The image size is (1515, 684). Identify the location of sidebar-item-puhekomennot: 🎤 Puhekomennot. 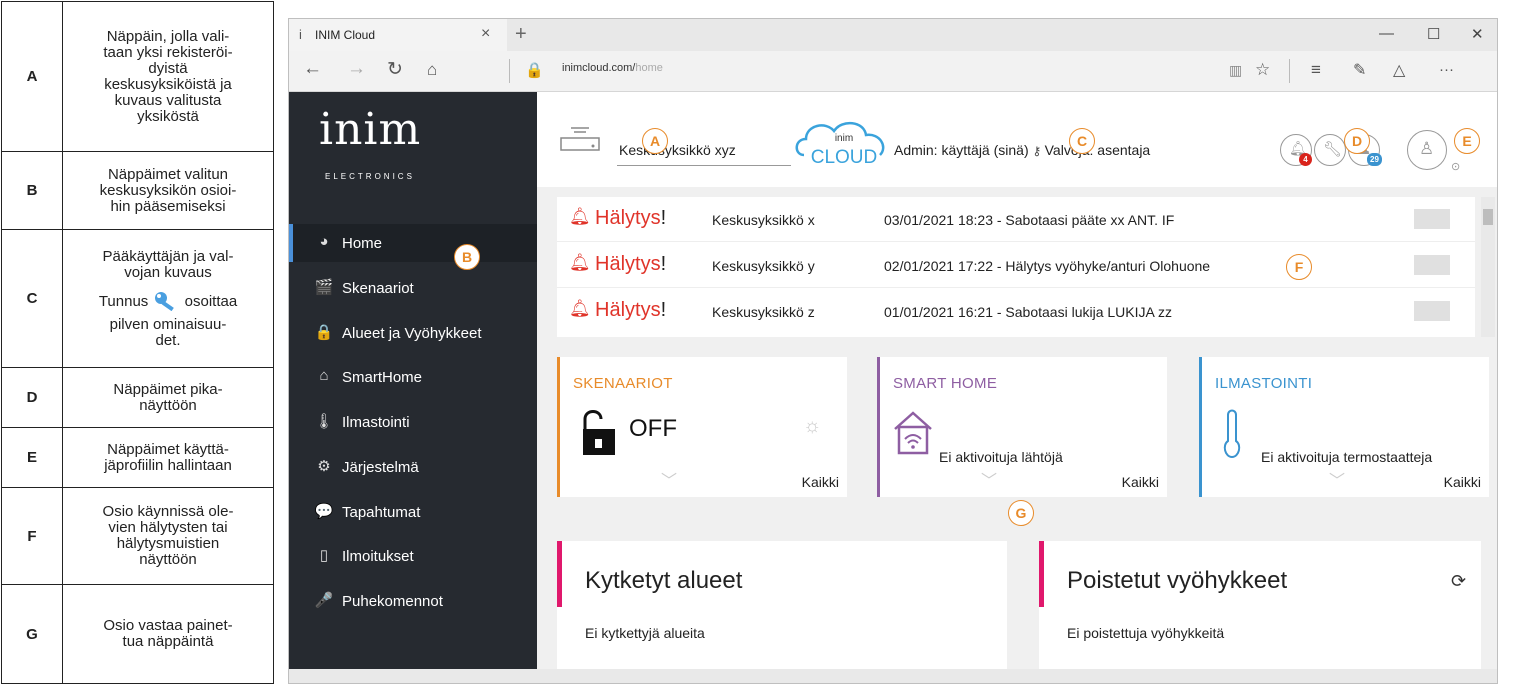
(413, 601).